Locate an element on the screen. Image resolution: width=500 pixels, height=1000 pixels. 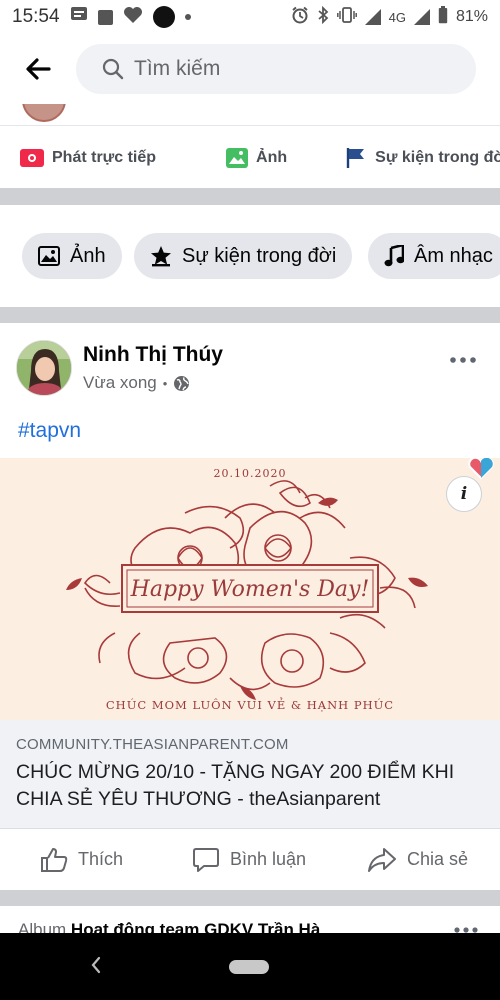
photo-button: Ảnh is located at coordinates (256, 158).